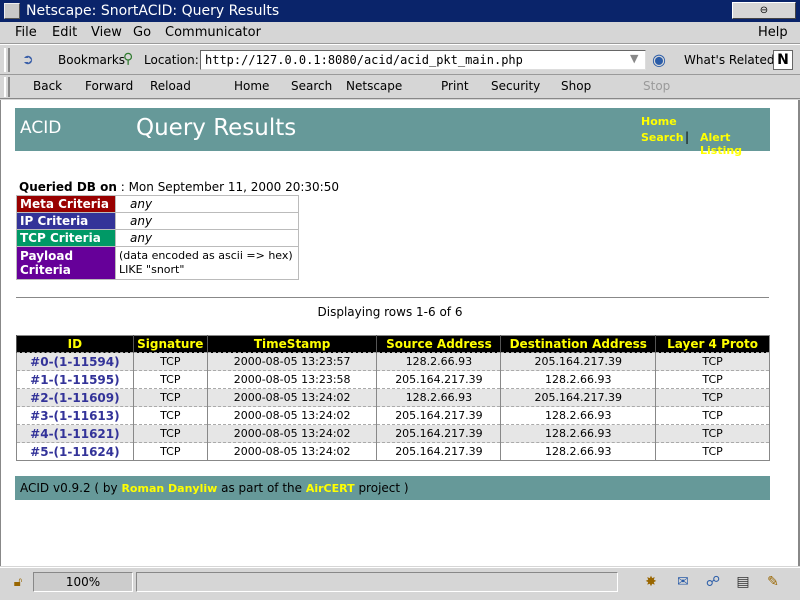 The image size is (800, 600). I want to click on menu-edit: Edit, so click(64, 33).